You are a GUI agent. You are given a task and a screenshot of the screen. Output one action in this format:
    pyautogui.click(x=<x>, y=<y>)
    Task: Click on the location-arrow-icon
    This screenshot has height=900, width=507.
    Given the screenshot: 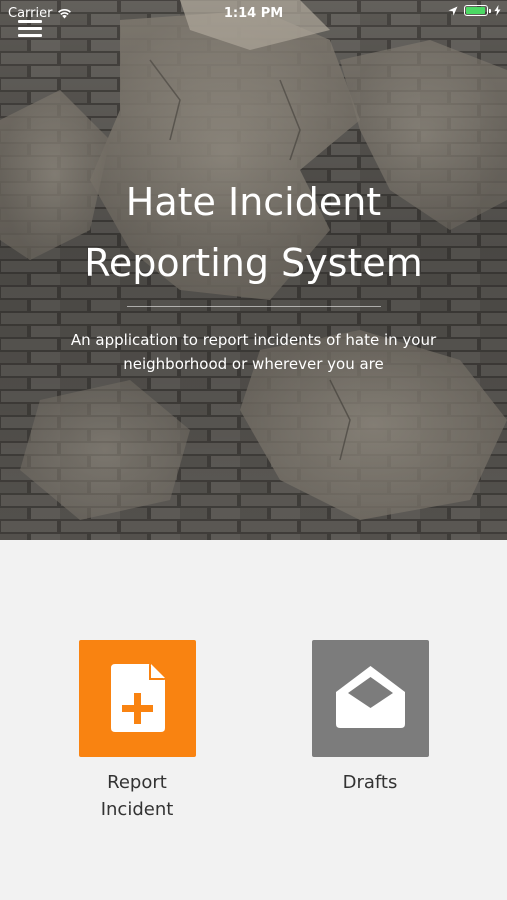 What is the action you would take?
    pyautogui.click(x=453, y=10)
    